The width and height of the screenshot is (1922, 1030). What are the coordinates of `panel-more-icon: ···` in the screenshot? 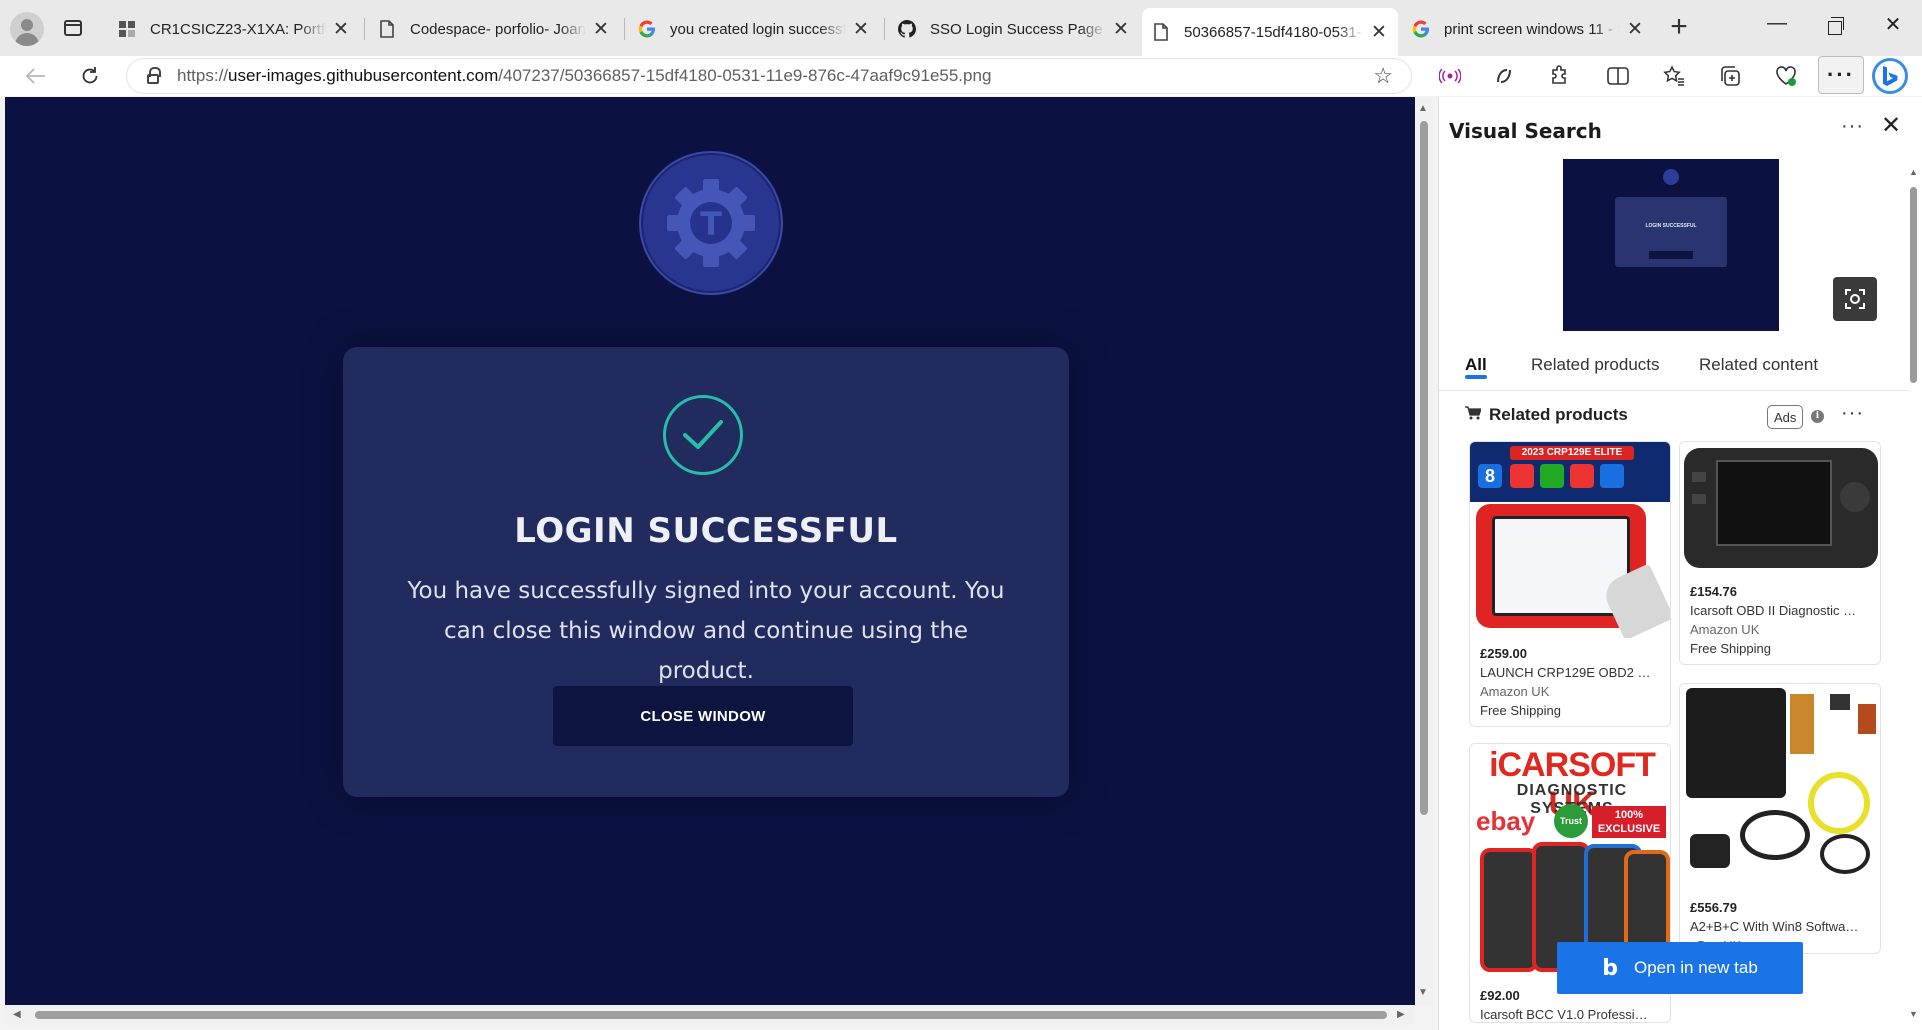 It's located at (1852, 126).